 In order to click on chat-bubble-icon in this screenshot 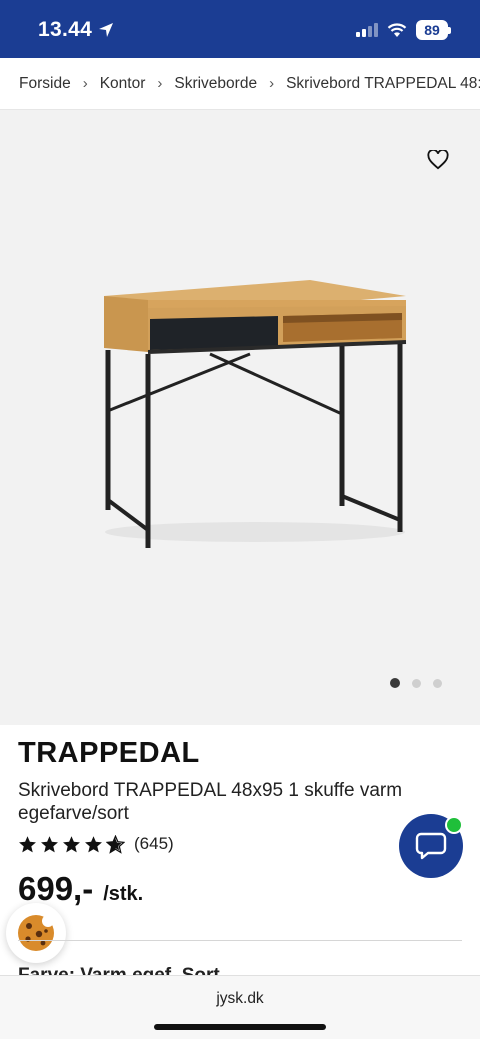, I will do `click(431, 846)`.